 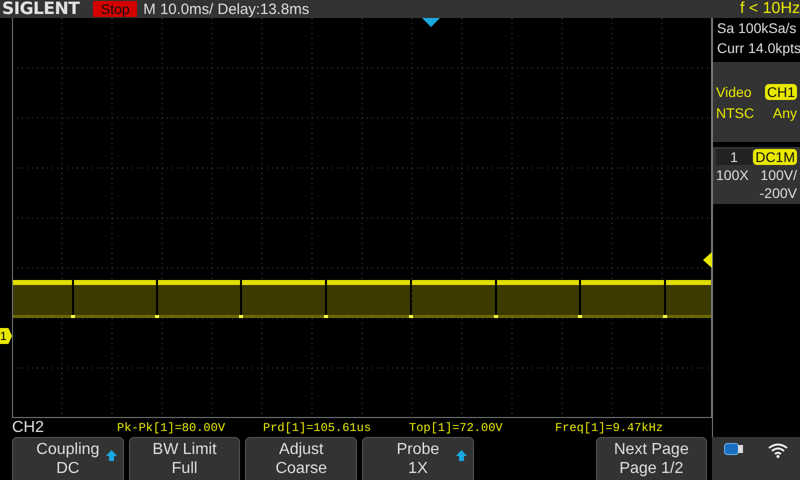 I want to click on timebase-readout: M 10.0ms/ Delay:13.8ms, so click(x=226, y=9).